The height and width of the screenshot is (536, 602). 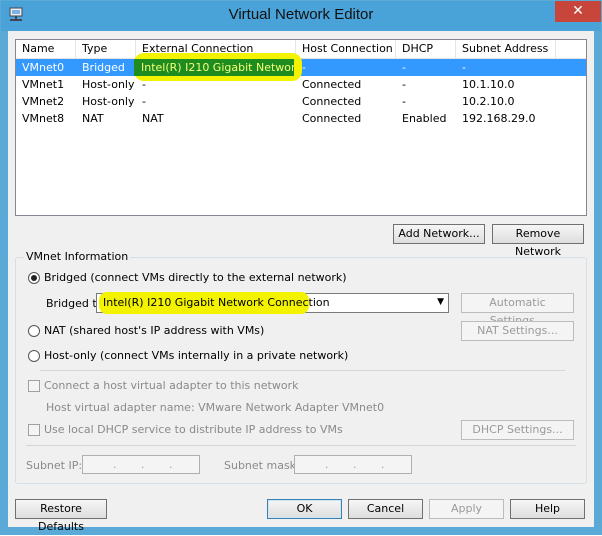 I want to click on chevron-down-icon: ▼, so click(x=440, y=302).